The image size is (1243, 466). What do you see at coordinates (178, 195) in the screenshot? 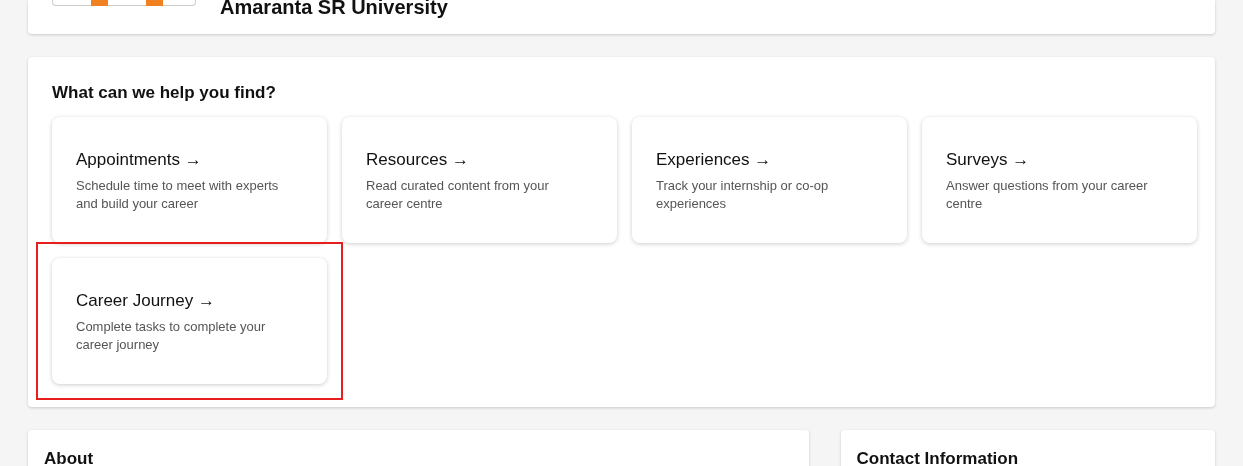
I see `card-description: Schedule time to meet with experts and build your career` at bounding box center [178, 195].